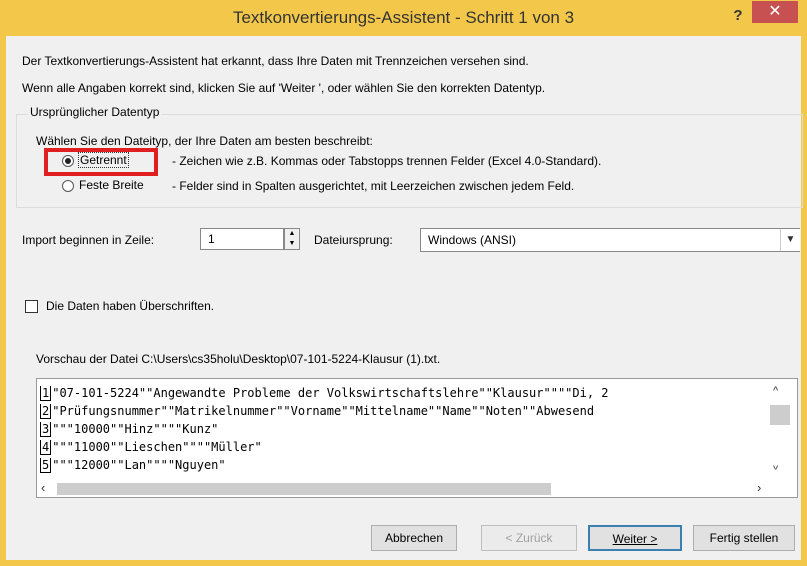  What do you see at coordinates (139, 465) in the screenshot?
I see `preview-line-text: """12000""Lan""""Nguyen"` at bounding box center [139, 465].